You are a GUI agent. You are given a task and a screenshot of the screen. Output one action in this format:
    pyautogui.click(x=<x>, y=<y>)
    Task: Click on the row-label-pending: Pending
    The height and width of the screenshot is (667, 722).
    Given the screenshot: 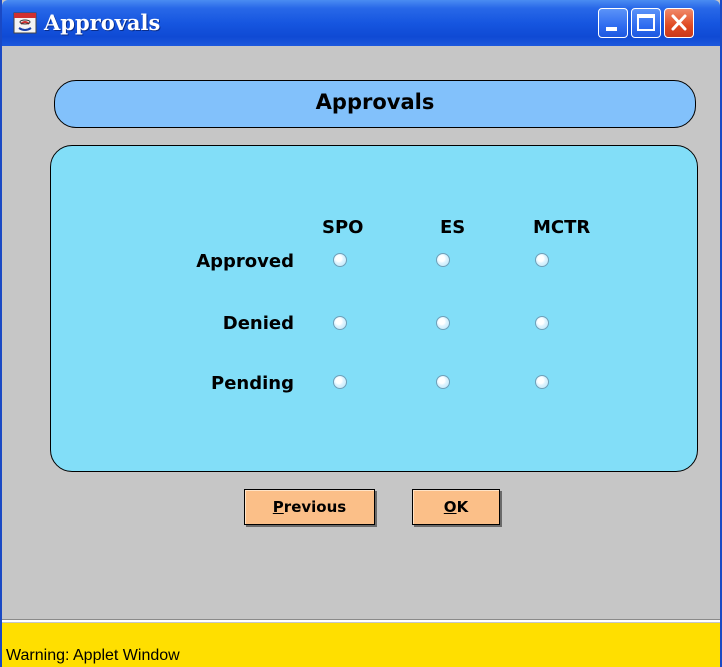 What is the action you would take?
    pyautogui.click(x=252, y=383)
    